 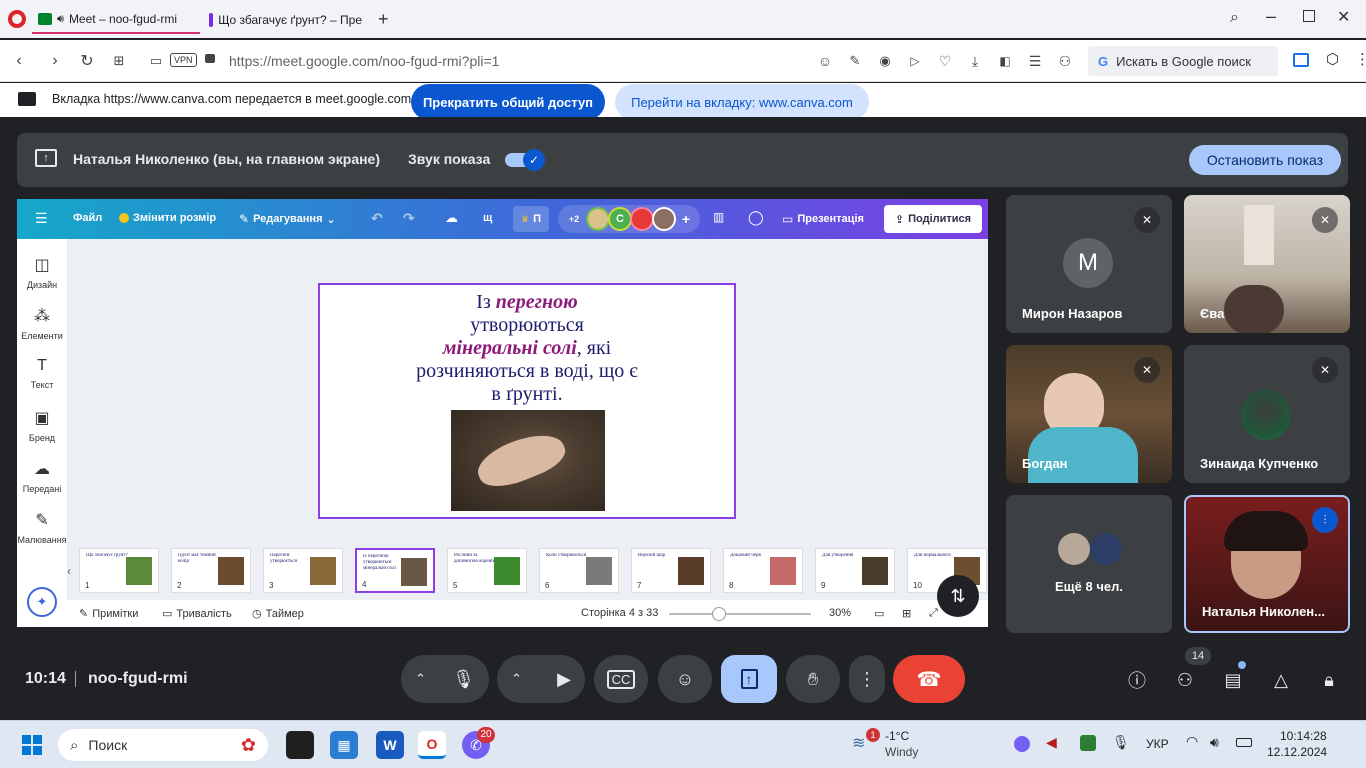 I want to click on clock-date: 12.12.2024, so click(x=1297, y=752).